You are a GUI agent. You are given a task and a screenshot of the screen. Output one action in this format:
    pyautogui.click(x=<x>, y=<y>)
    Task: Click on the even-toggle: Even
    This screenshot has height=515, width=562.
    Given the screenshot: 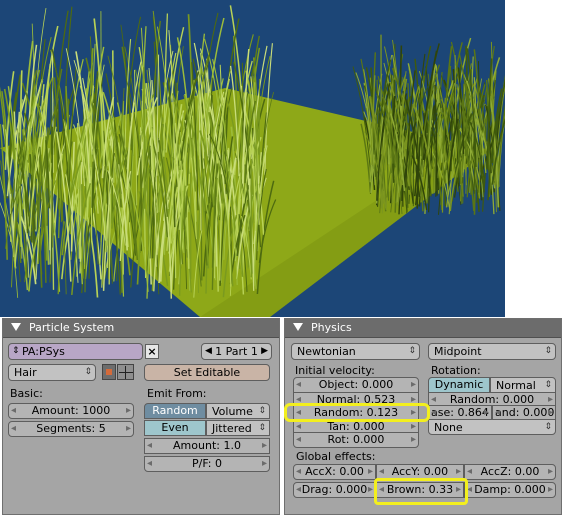 What is the action you would take?
    pyautogui.click(x=175, y=428)
    